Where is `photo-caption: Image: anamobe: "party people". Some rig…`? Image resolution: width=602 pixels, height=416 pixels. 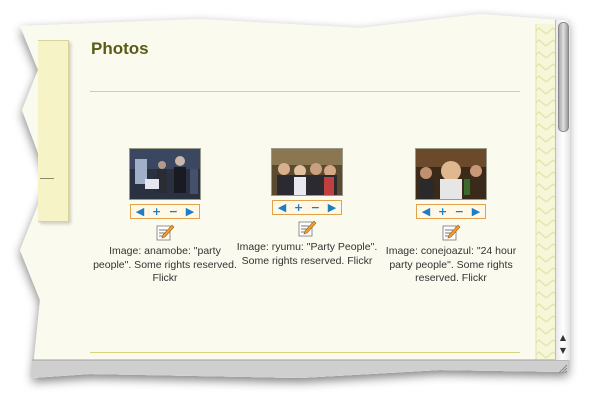 photo-caption: Image: anamobe: "party people". Some rig… is located at coordinates (165, 264).